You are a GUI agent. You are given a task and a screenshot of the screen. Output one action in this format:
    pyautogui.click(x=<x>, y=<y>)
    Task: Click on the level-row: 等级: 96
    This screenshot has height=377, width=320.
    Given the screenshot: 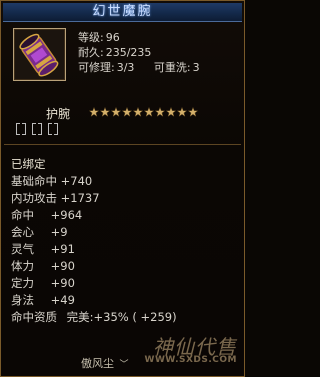 What is the action you would take?
    pyautogui.click(x=99, y=38)
    